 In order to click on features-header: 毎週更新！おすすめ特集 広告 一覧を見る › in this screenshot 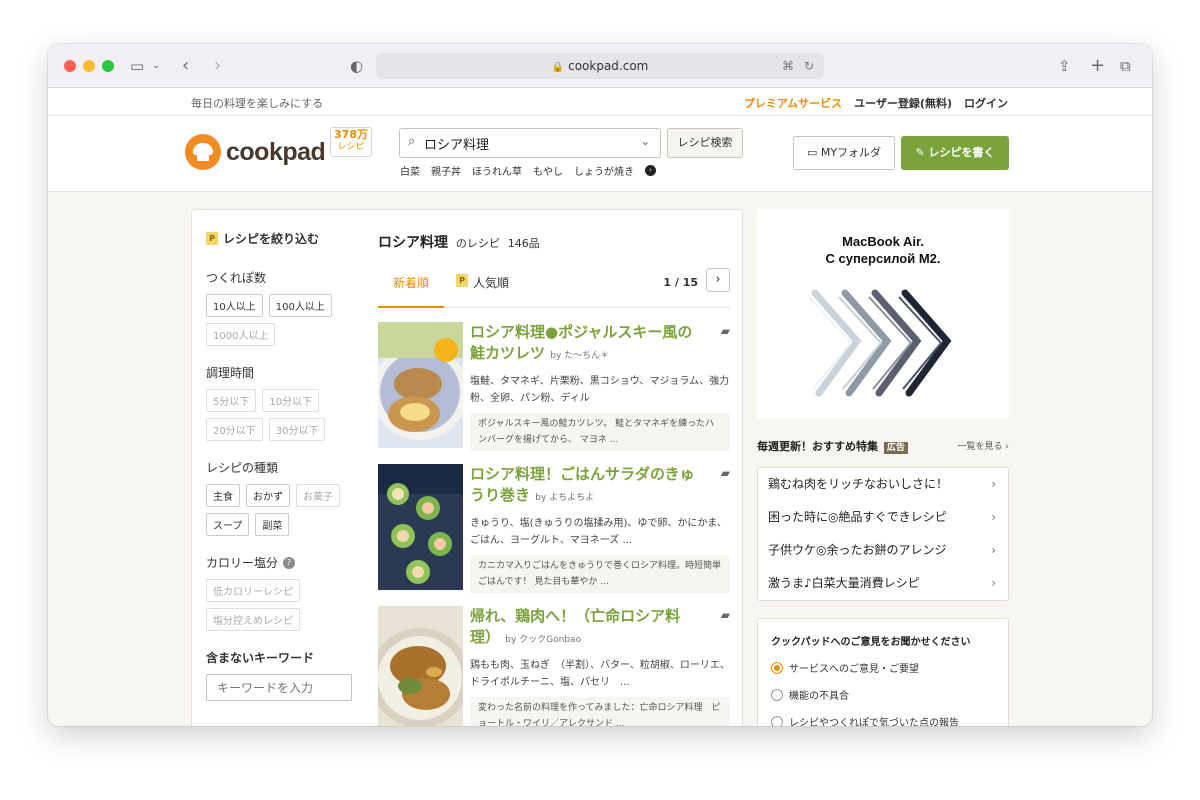, I will do `click(883, 446)`.